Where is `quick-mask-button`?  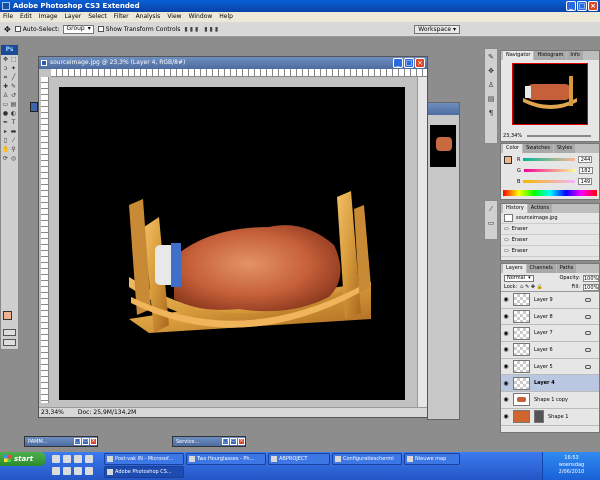 quick-mask-button is located at coordinates (9, 332).